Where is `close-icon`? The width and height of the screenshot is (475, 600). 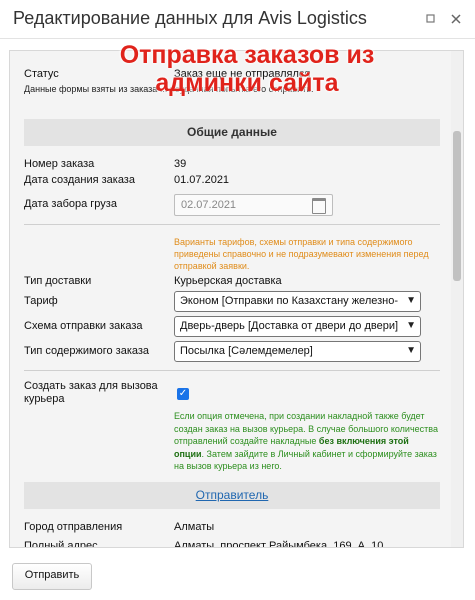
close-icon is located at coordinates (455, 18).